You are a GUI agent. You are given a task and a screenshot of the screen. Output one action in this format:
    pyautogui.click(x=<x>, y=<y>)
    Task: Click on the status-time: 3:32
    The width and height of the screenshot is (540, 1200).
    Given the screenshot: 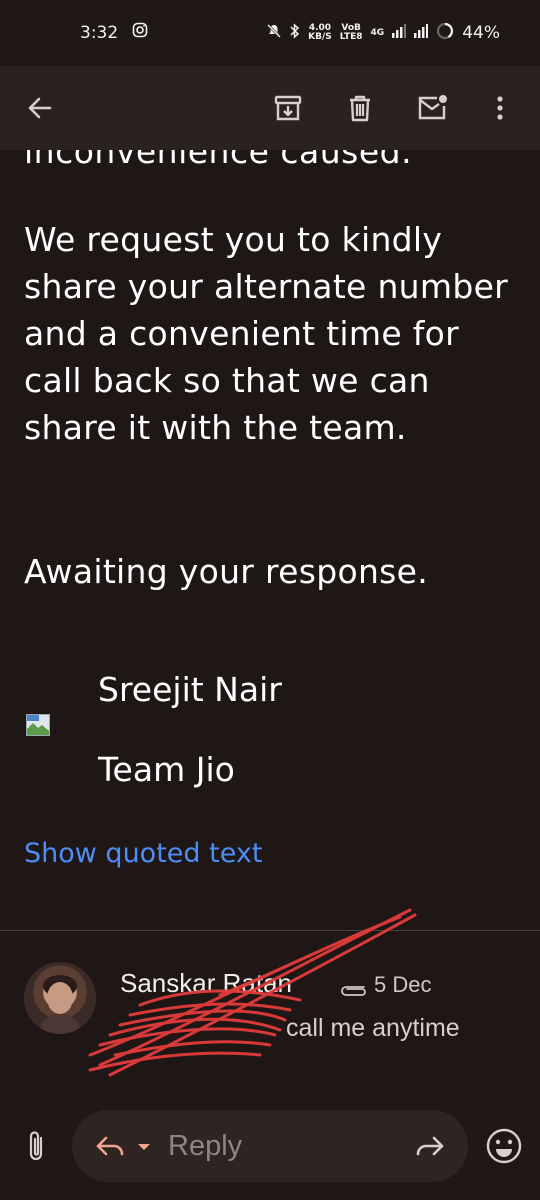 What is the action you would take?
    pyautogui.click(x=99, y=32)
    